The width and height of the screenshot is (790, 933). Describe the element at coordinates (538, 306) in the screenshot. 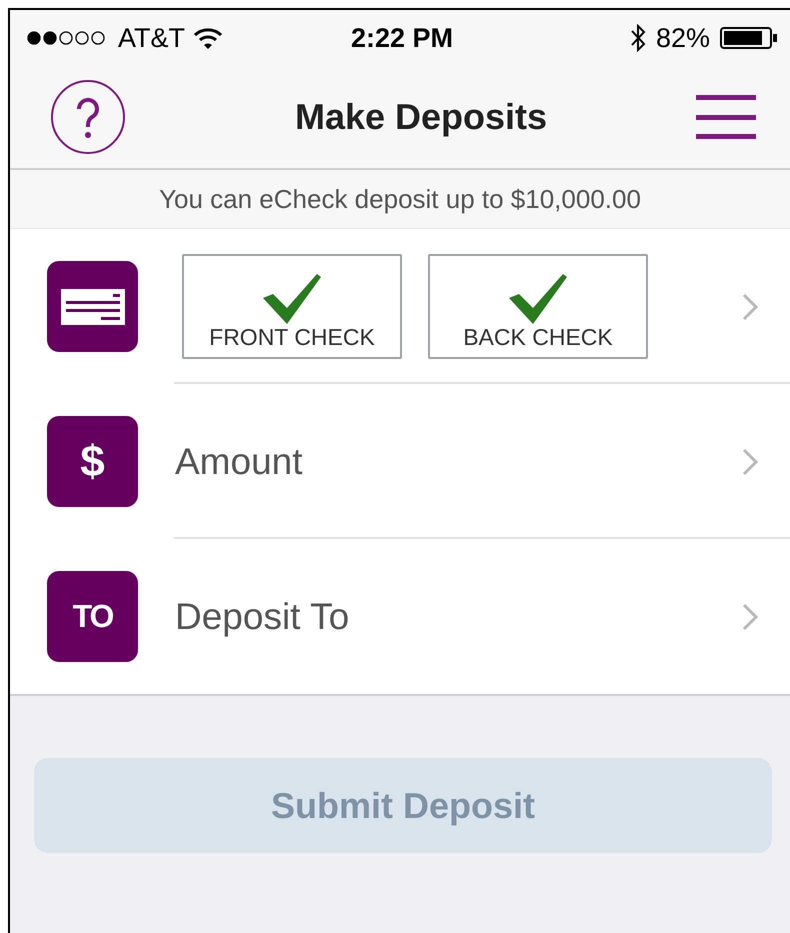

I see `check-image-button: BACK CHECK` at that location.